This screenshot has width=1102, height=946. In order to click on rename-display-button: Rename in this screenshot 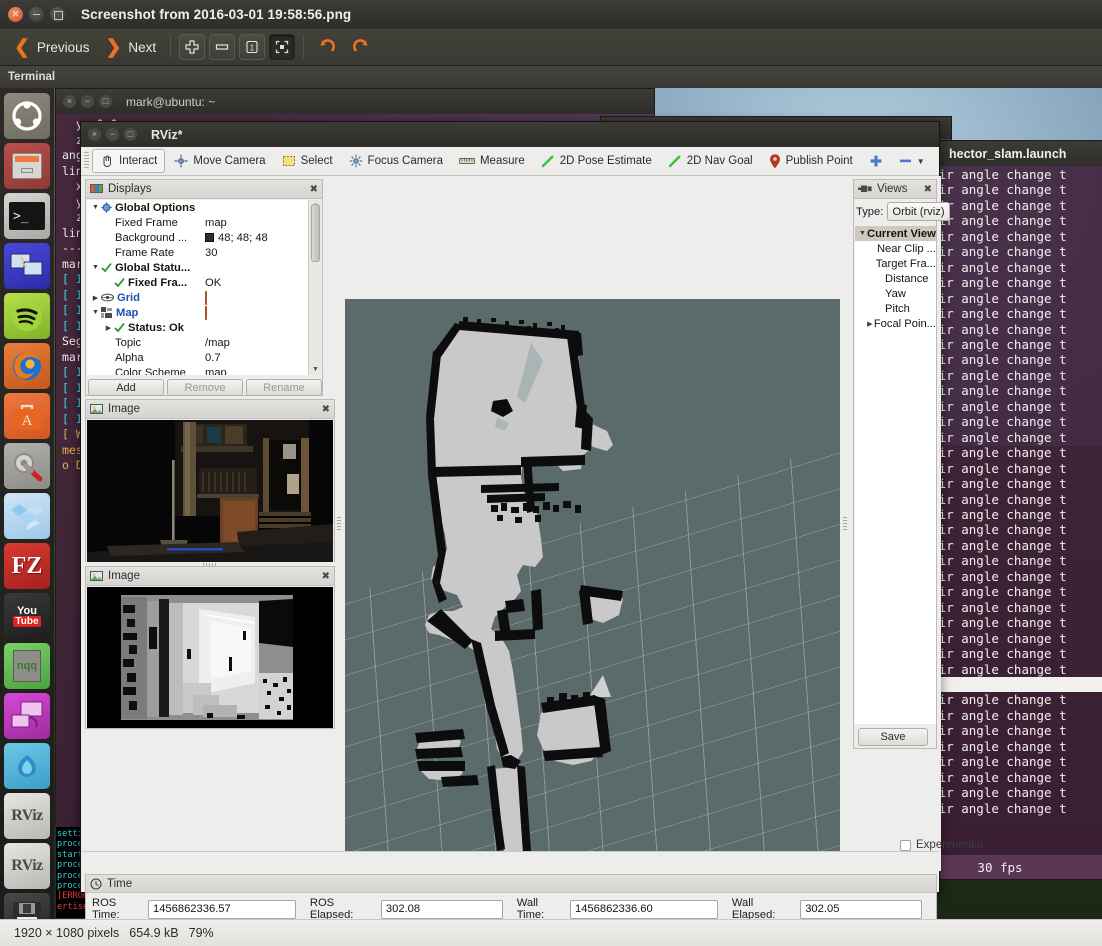, I will do `click(284, 387)`.